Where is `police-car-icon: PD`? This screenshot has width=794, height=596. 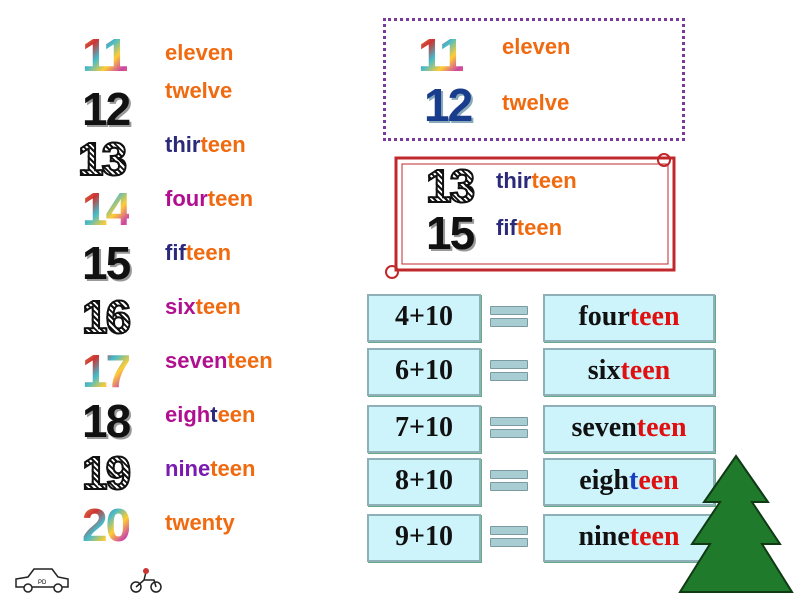 police-car-icon: PD is located at coordinates (42, 580).